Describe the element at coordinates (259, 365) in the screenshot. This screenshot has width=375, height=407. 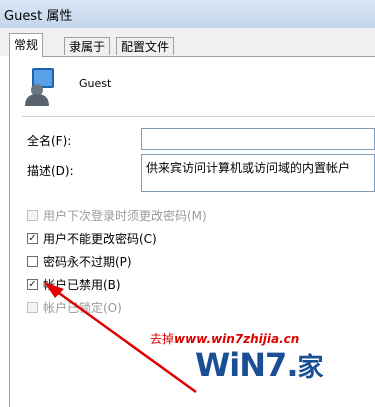
I see `watermark-logo: WiN7.家` at that location.